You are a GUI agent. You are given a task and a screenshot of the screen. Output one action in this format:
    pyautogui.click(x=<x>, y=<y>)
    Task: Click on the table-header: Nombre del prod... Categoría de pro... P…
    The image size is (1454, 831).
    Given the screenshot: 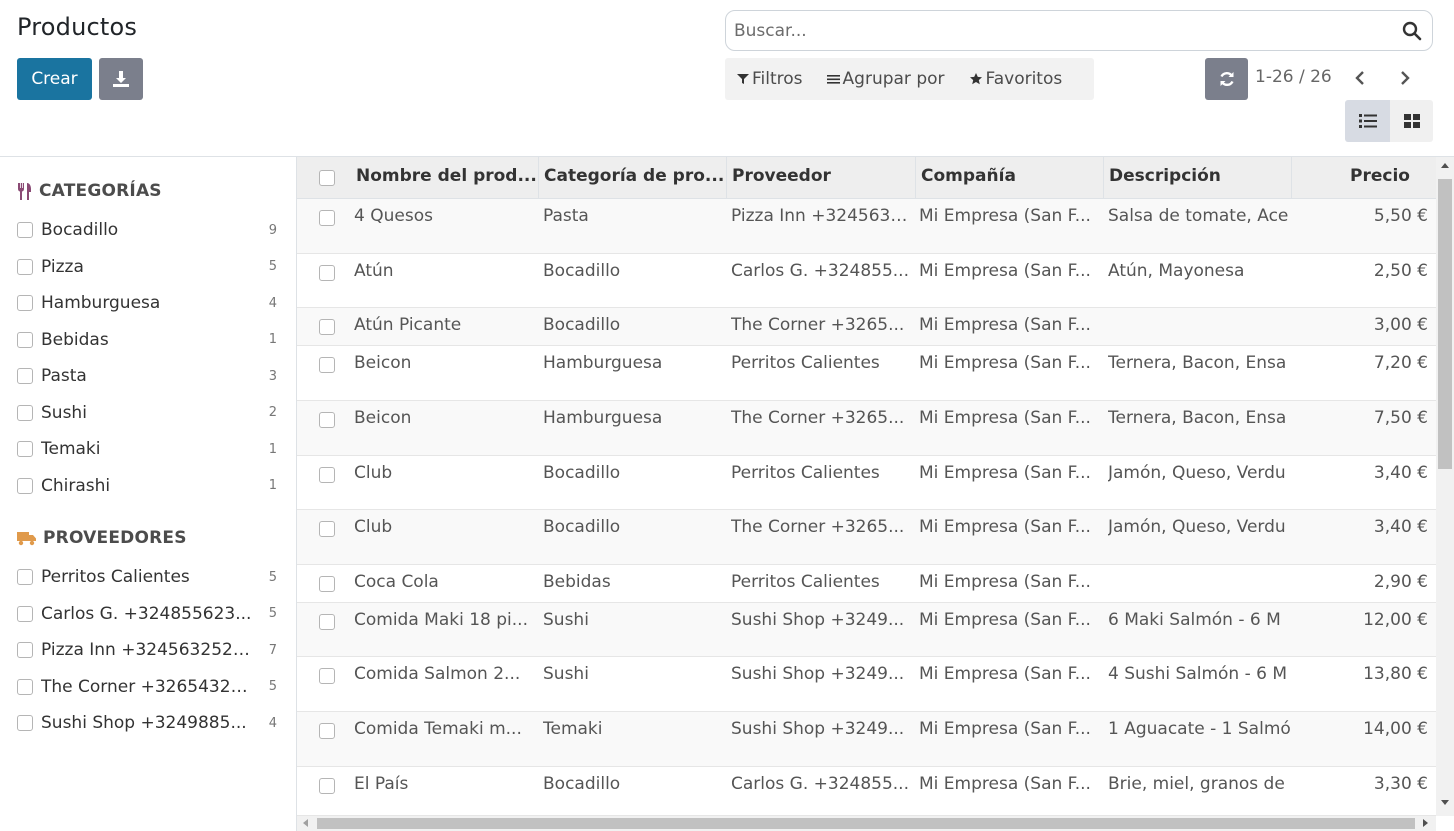 What is the action you would take?
    pyautogui.click(x=866, y=178)
    